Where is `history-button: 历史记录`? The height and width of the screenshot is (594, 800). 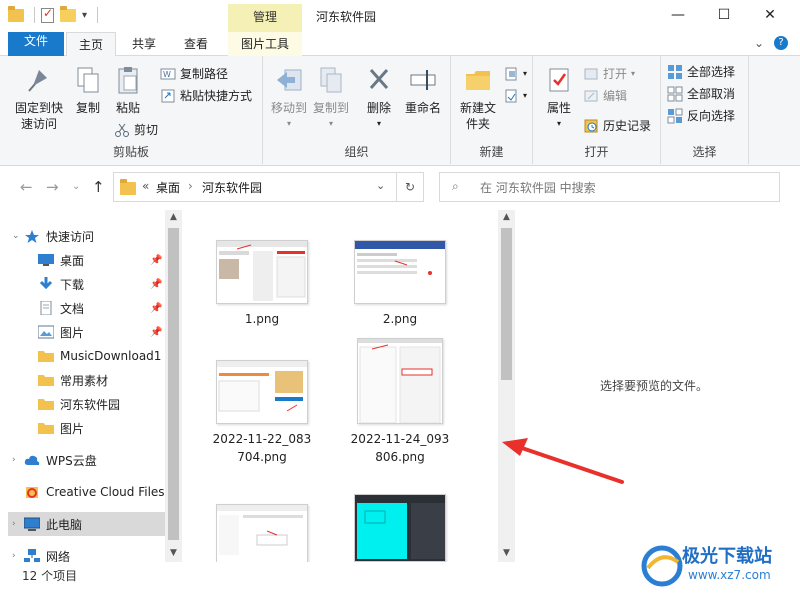
history-button: 历史记录 is located at coordinates (617, 126).